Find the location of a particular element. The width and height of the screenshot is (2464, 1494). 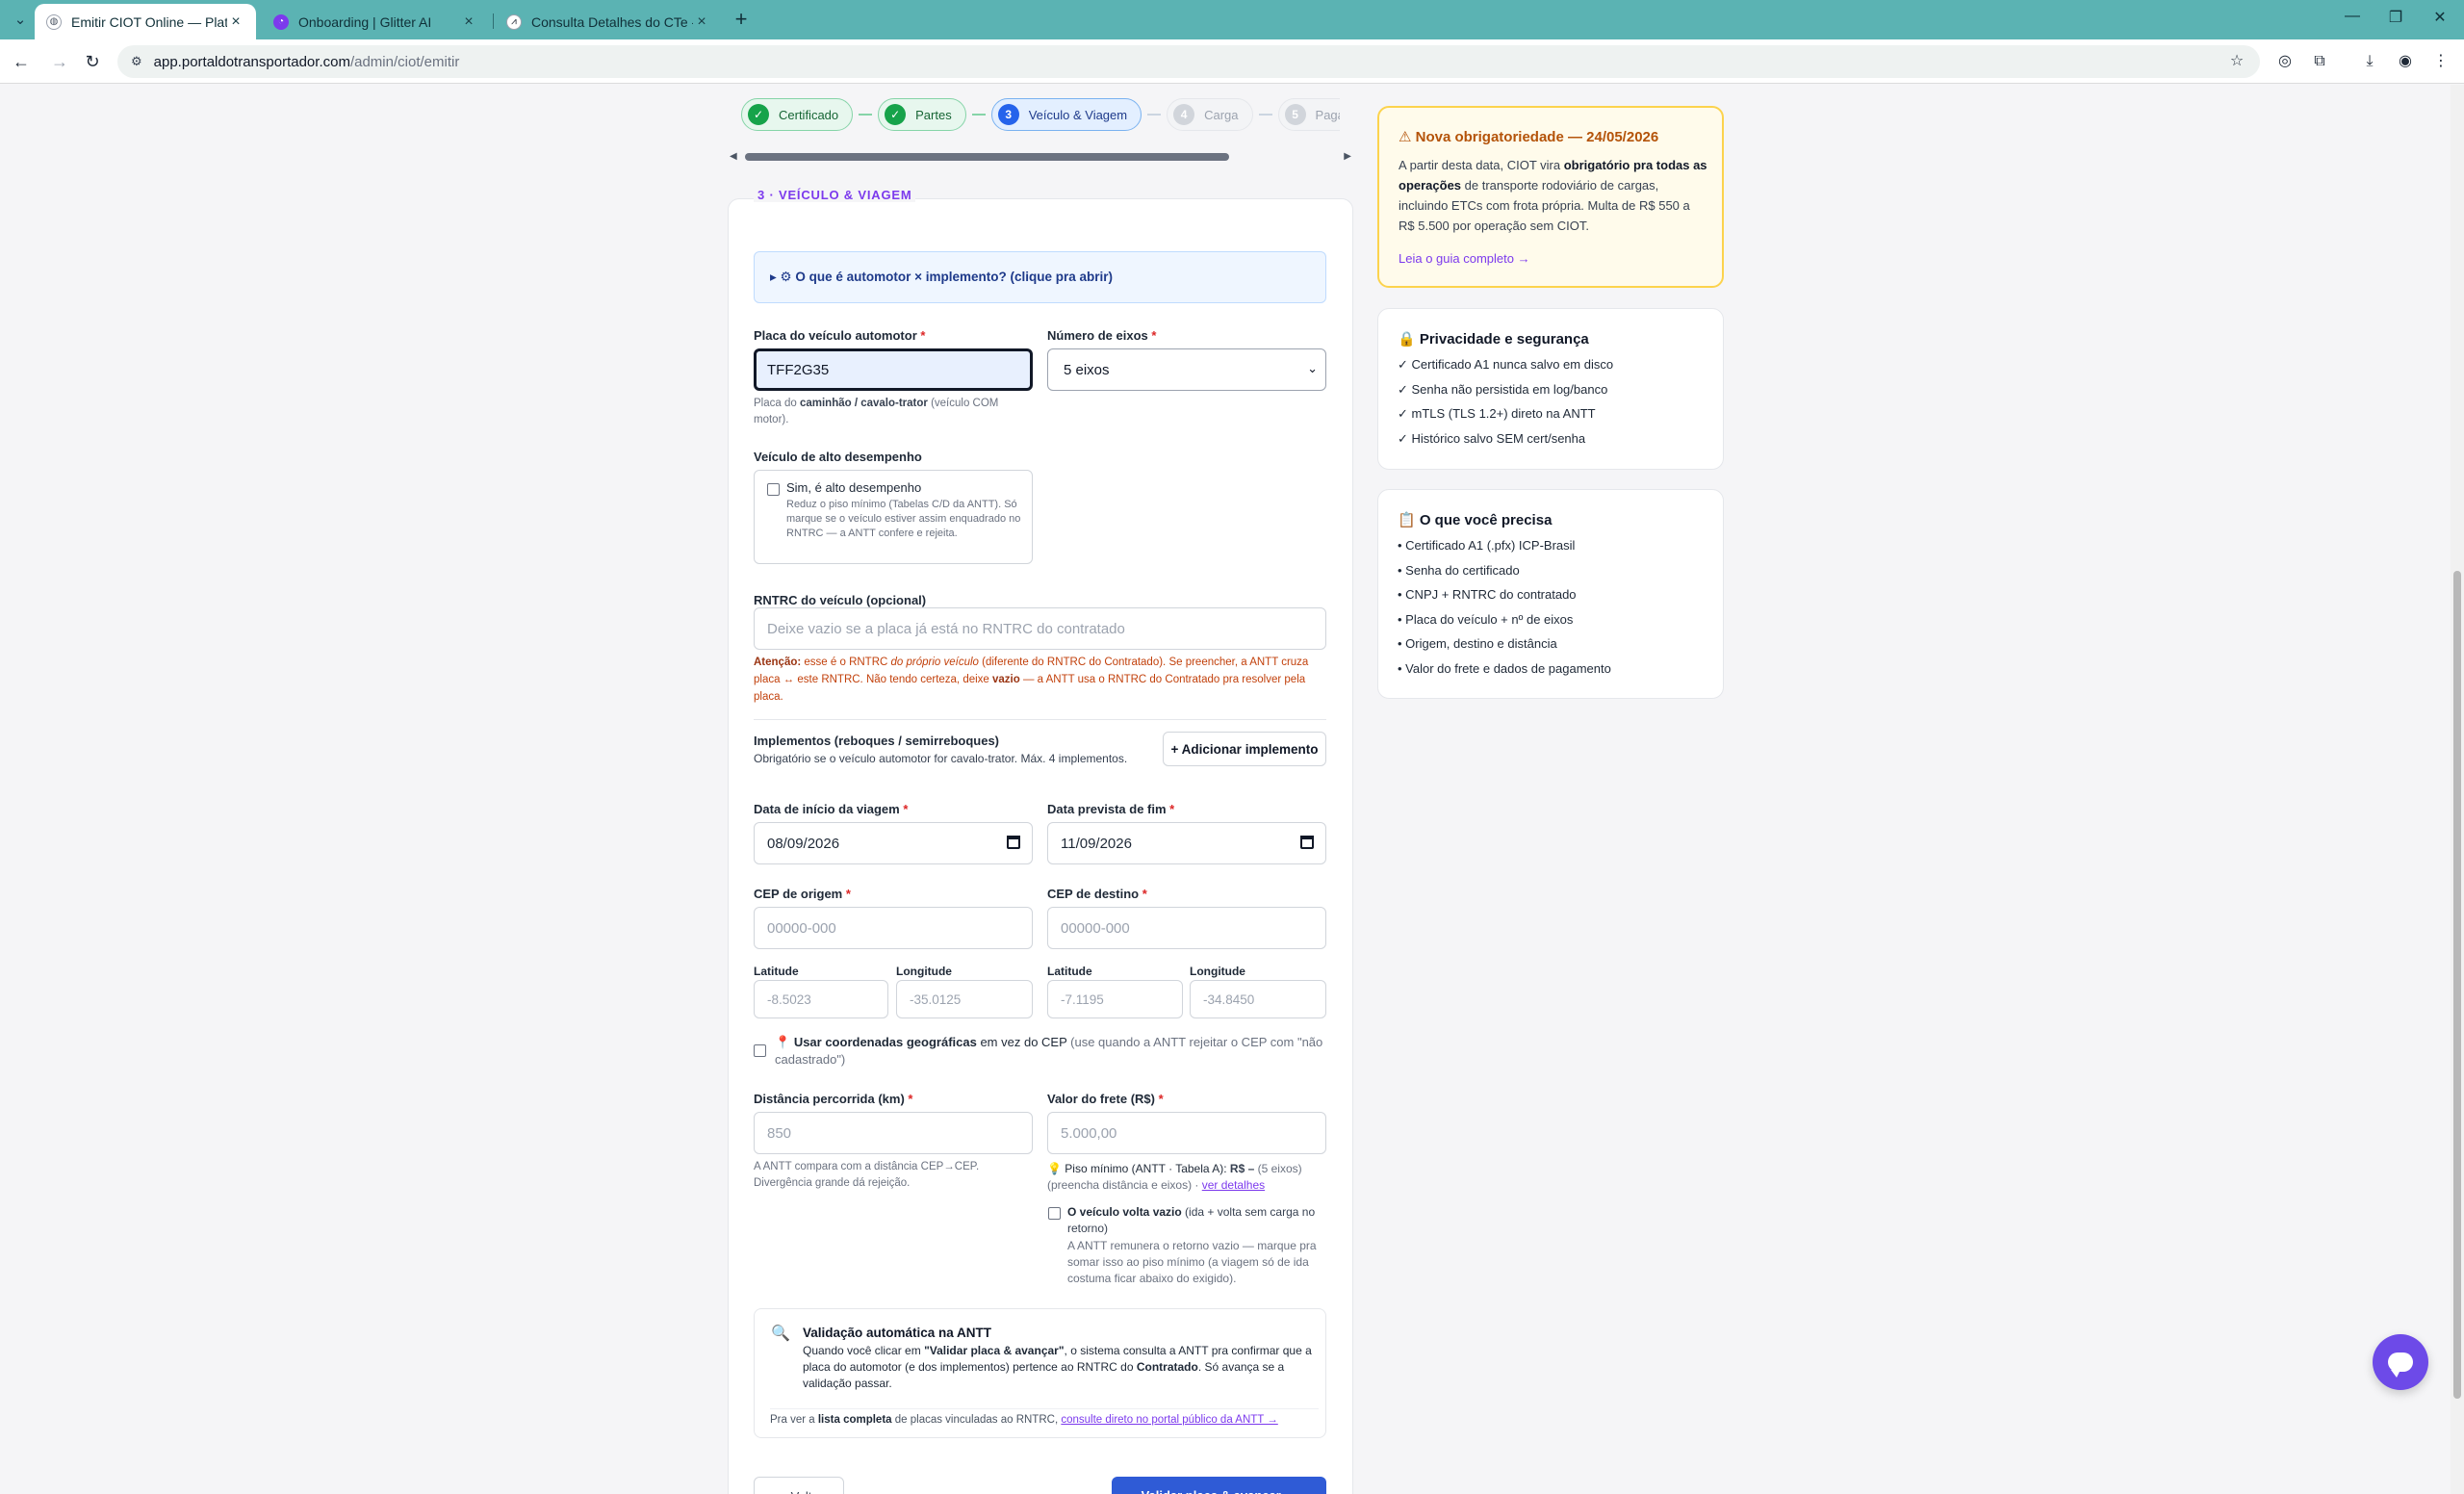

step-connector is located at coordinates (978, 115).